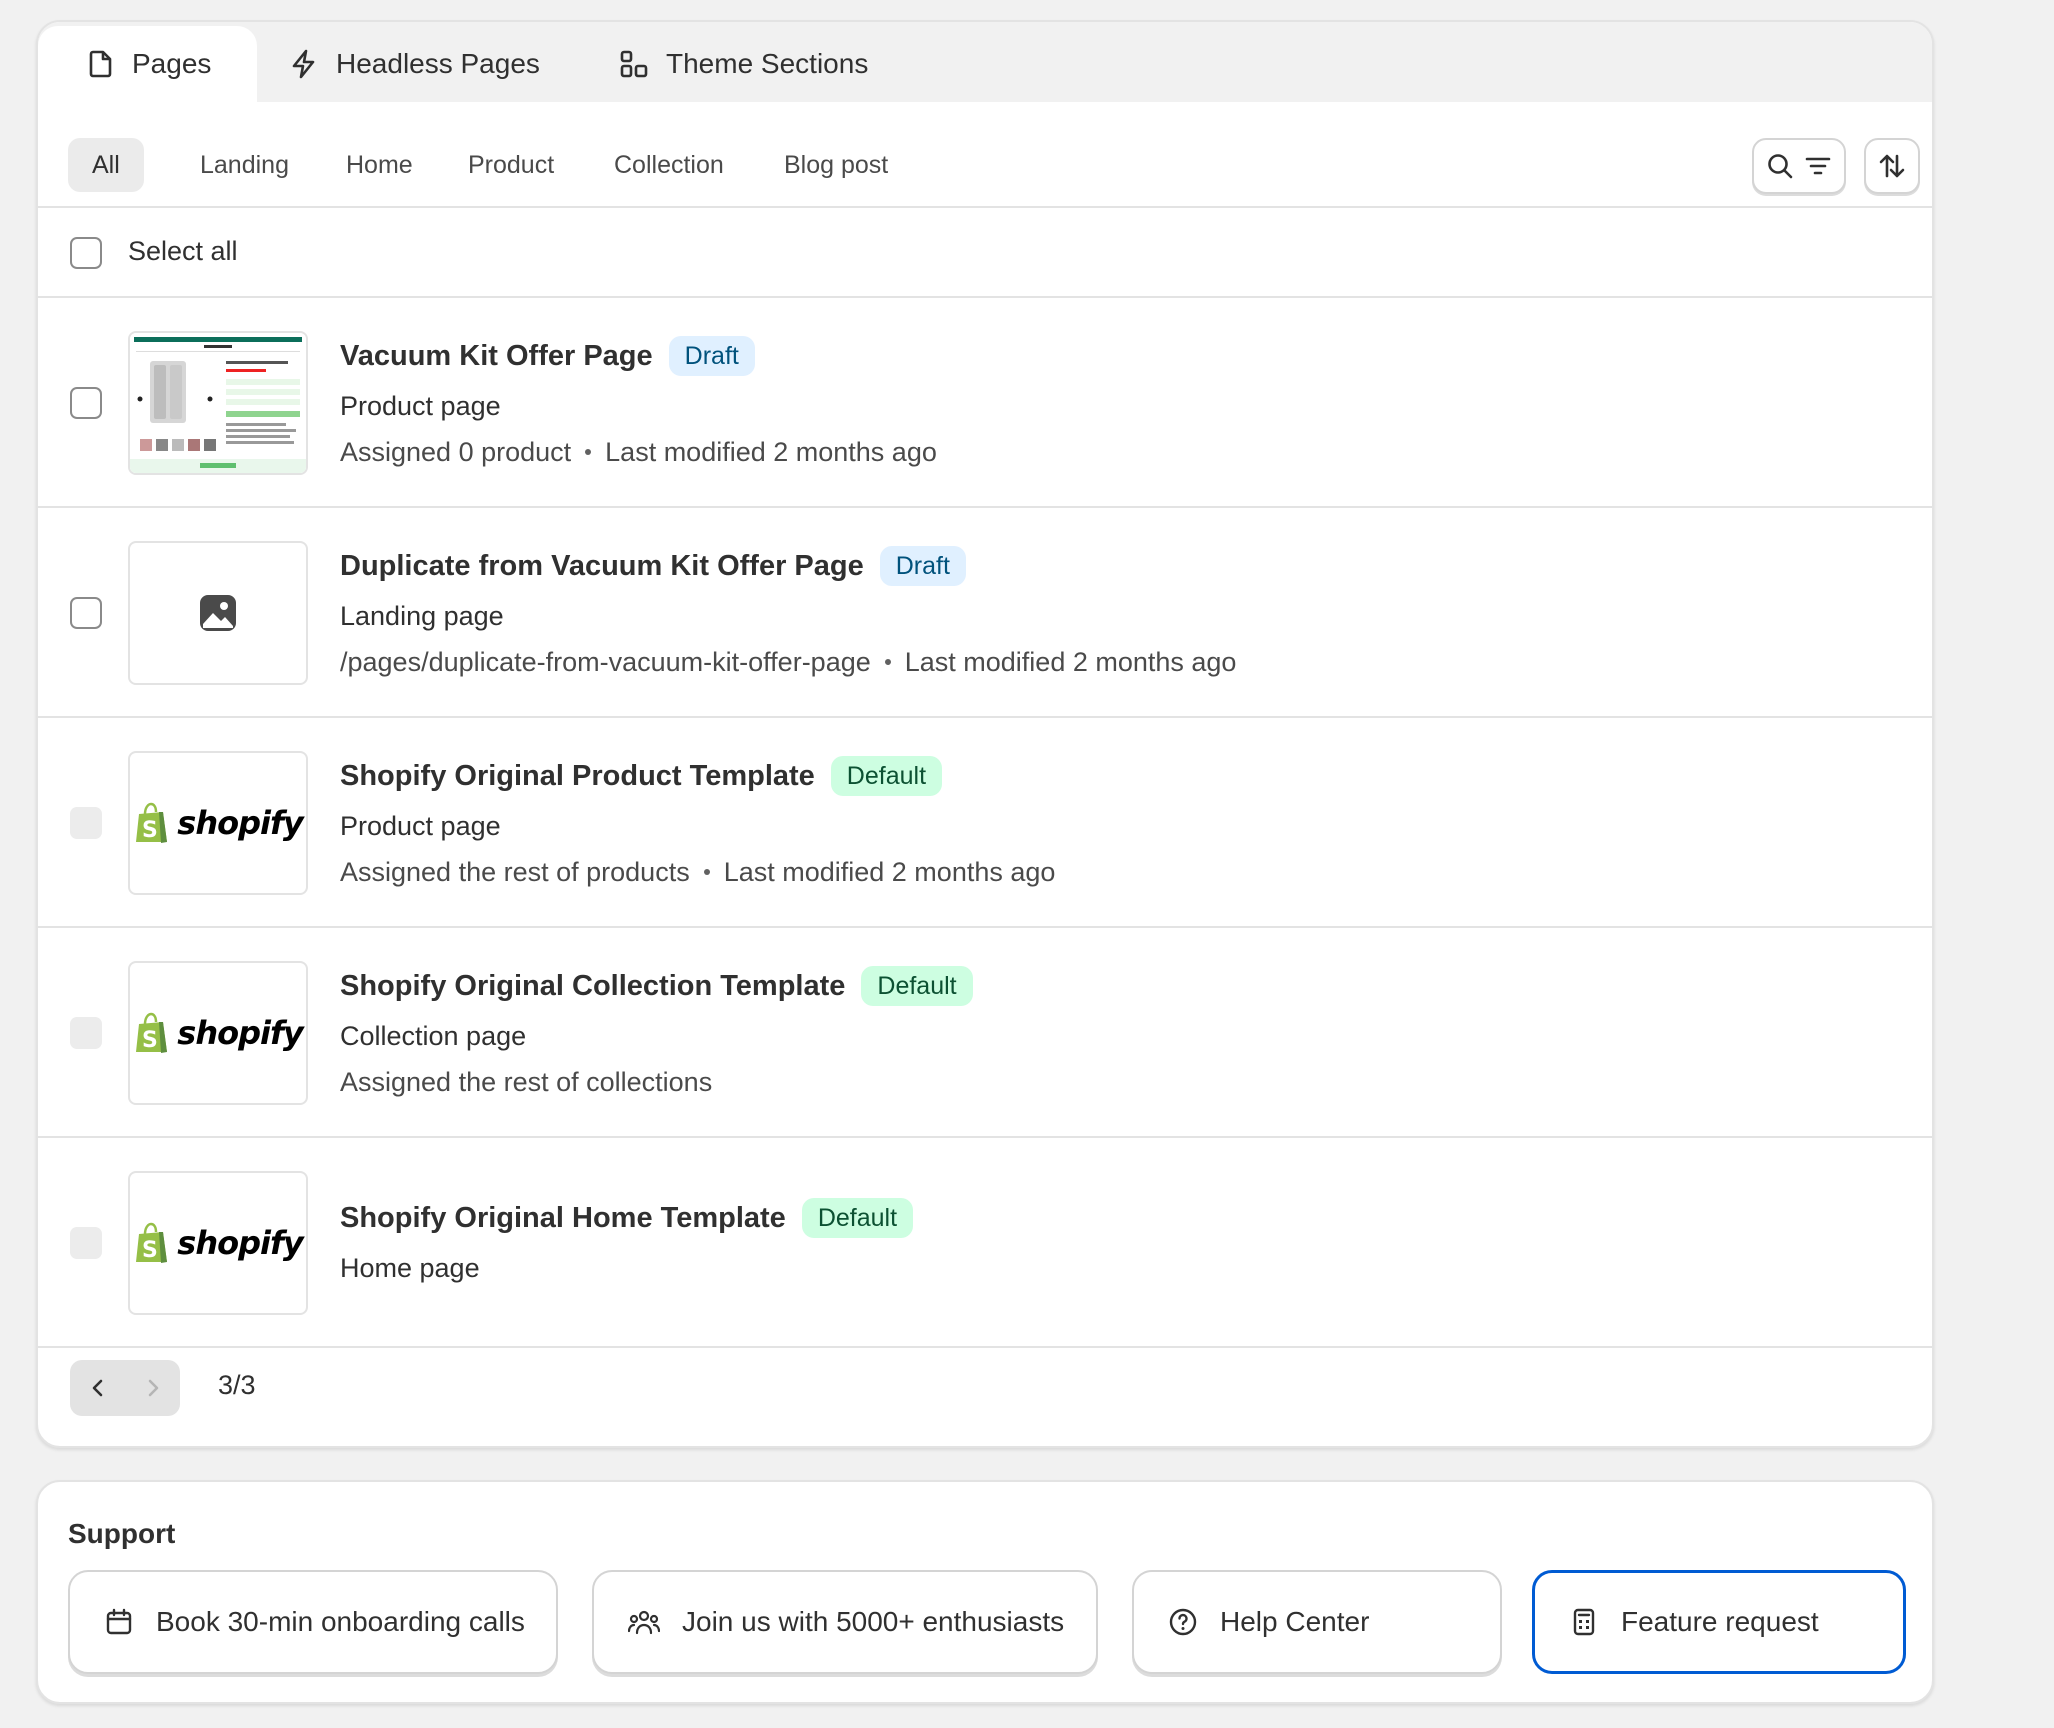 This screenshot has width=2054, height=1728. What do you see at coordinates (985, 253) in the screenshot?
I see `select-all-row: Select all` at bounding box center [985, 253].